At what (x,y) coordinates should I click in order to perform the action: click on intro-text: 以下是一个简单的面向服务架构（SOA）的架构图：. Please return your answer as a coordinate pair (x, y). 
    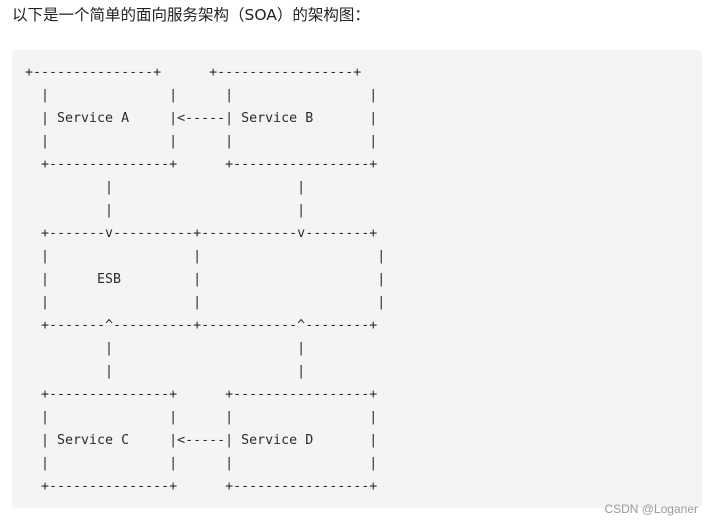
    Looking at the image, I should click on (191, 15).